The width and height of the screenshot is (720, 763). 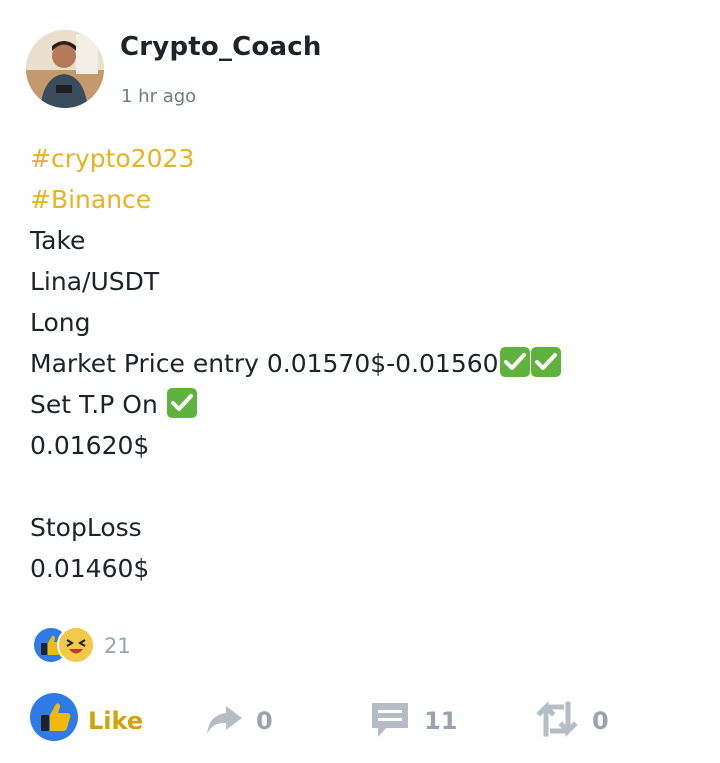 I want to click on like-button: Like, so click(x=90, y=720).